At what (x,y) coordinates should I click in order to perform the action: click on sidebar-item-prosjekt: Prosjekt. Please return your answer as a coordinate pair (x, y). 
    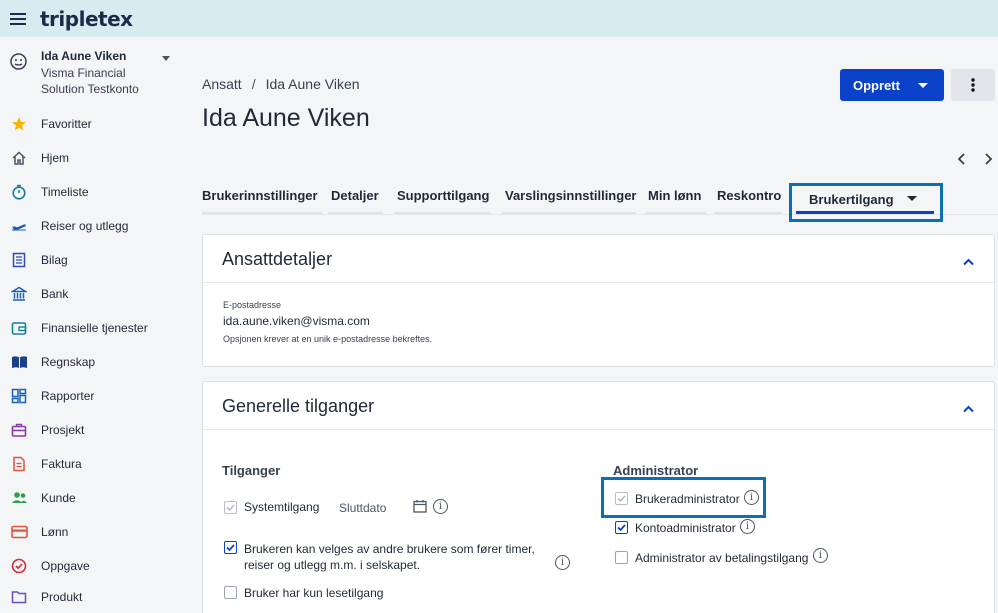
    Looking at the image, I should click on (93, 430).